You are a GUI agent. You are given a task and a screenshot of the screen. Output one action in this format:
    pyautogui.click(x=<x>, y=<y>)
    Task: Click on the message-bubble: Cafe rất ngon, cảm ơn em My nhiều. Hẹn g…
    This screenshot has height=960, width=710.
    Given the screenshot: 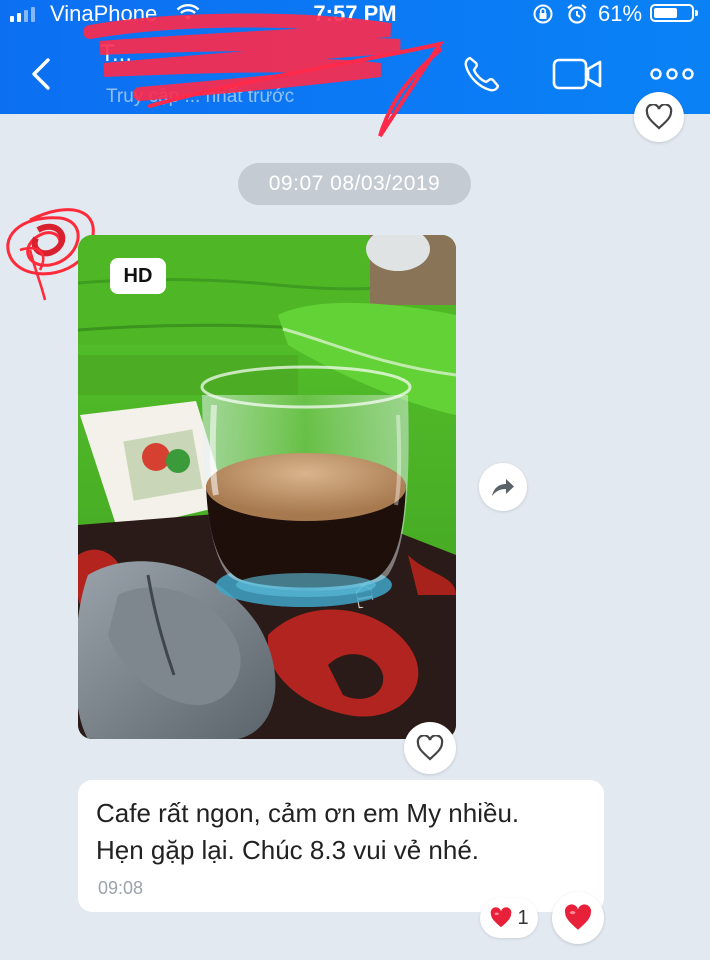 What is the action you would take?
    pyautogui.click(x=341, y=846)
    